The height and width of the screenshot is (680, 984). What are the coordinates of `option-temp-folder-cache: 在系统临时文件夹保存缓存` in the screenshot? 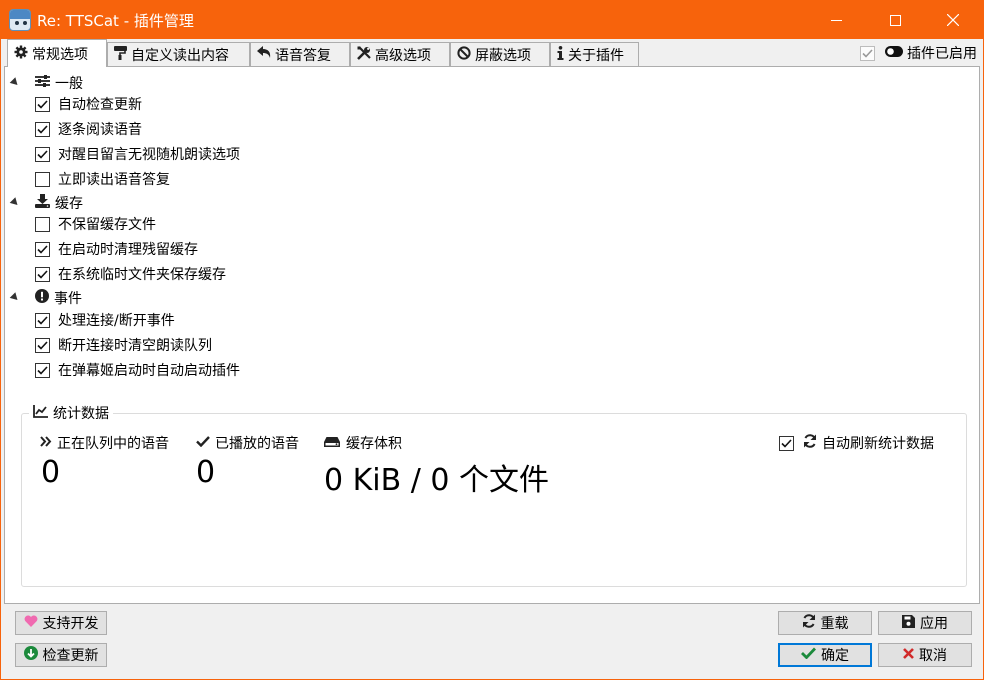 It's located at (130, 274).